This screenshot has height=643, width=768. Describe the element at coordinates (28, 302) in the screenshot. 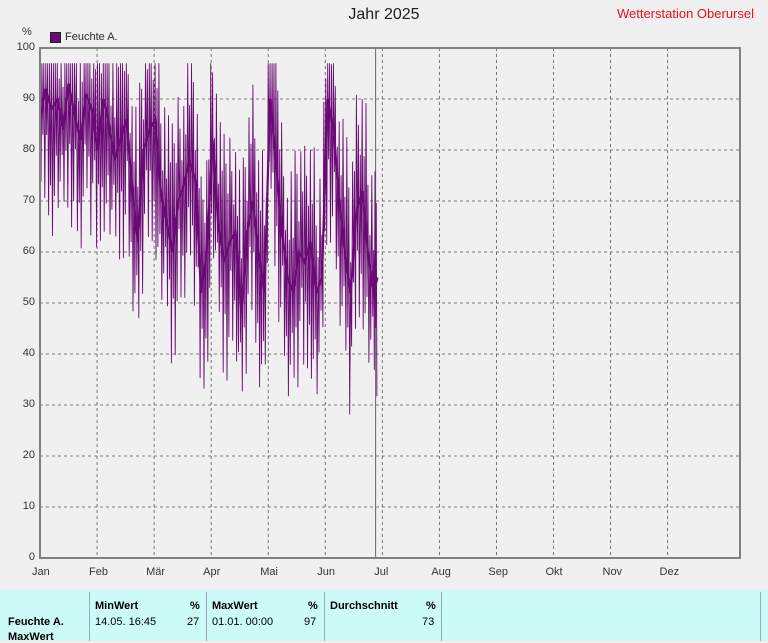

I see `y-tick-label: 50` at that location.